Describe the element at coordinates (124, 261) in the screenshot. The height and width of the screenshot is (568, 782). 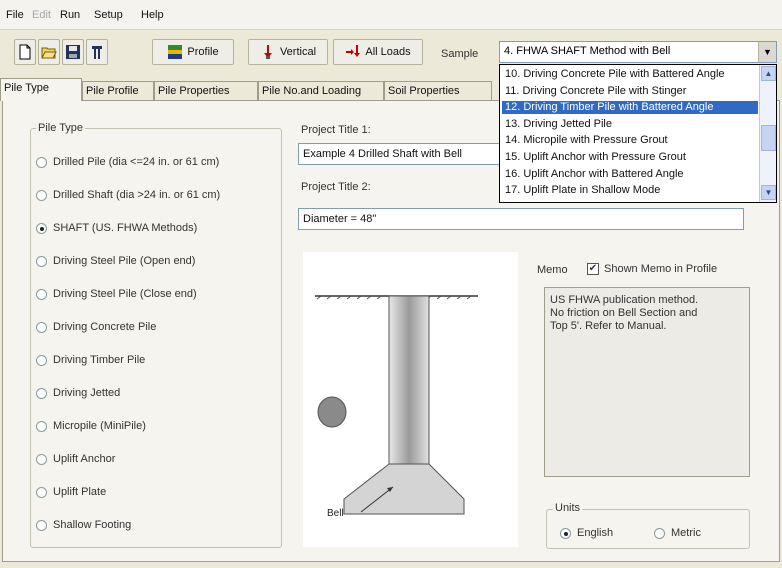
I see `pile-type-option-label: Driving Steel Pile (Open end)` at that location.